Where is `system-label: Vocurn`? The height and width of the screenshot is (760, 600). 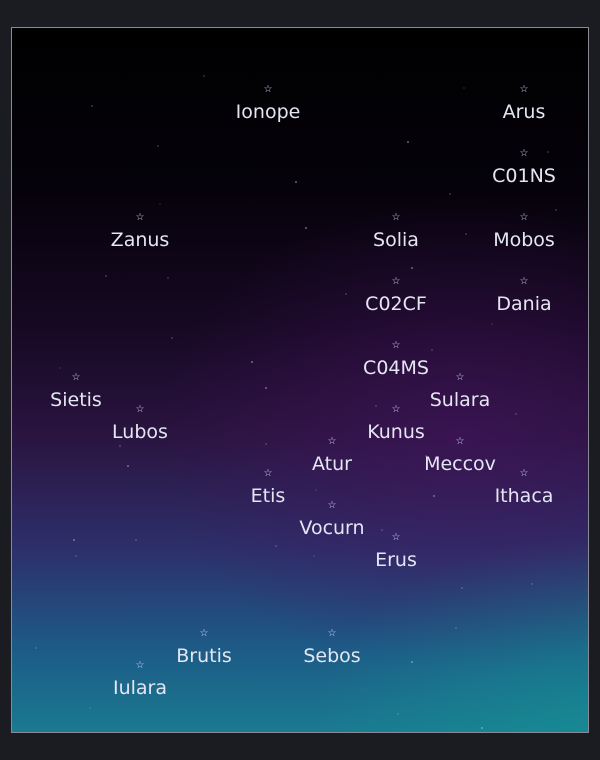
system-label: Vocurn is located at coordinates (332, 528).